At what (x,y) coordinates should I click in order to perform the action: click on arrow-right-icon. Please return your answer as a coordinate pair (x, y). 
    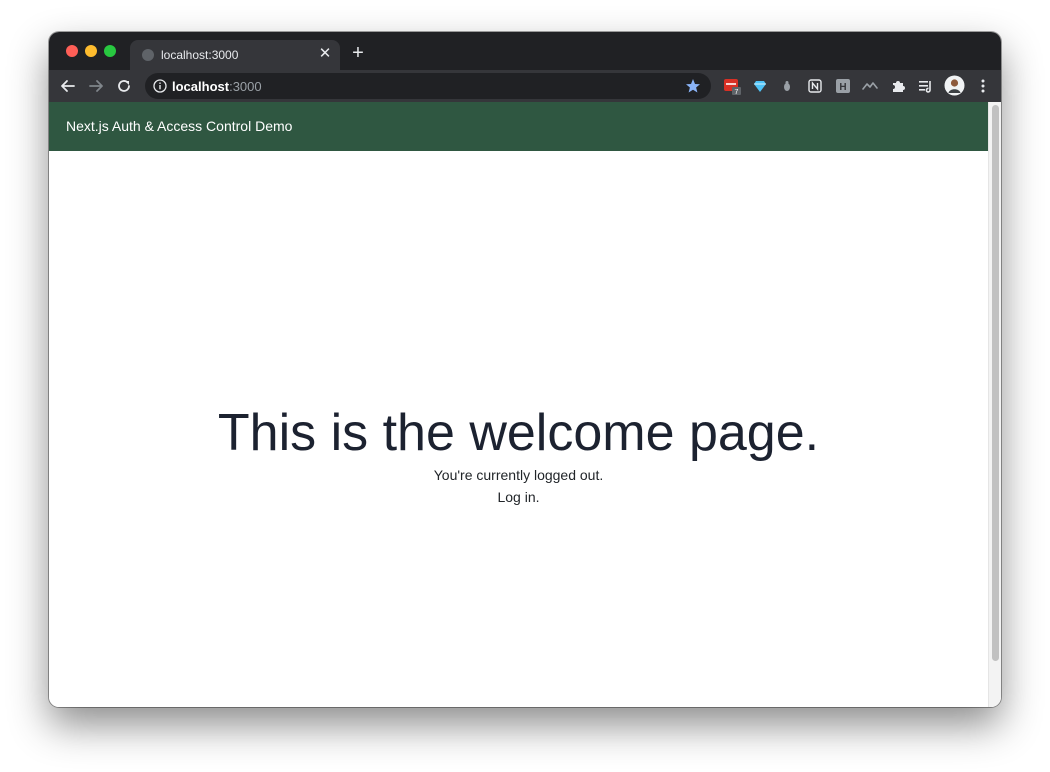
    Looking at the image, I should click on (96, 86).